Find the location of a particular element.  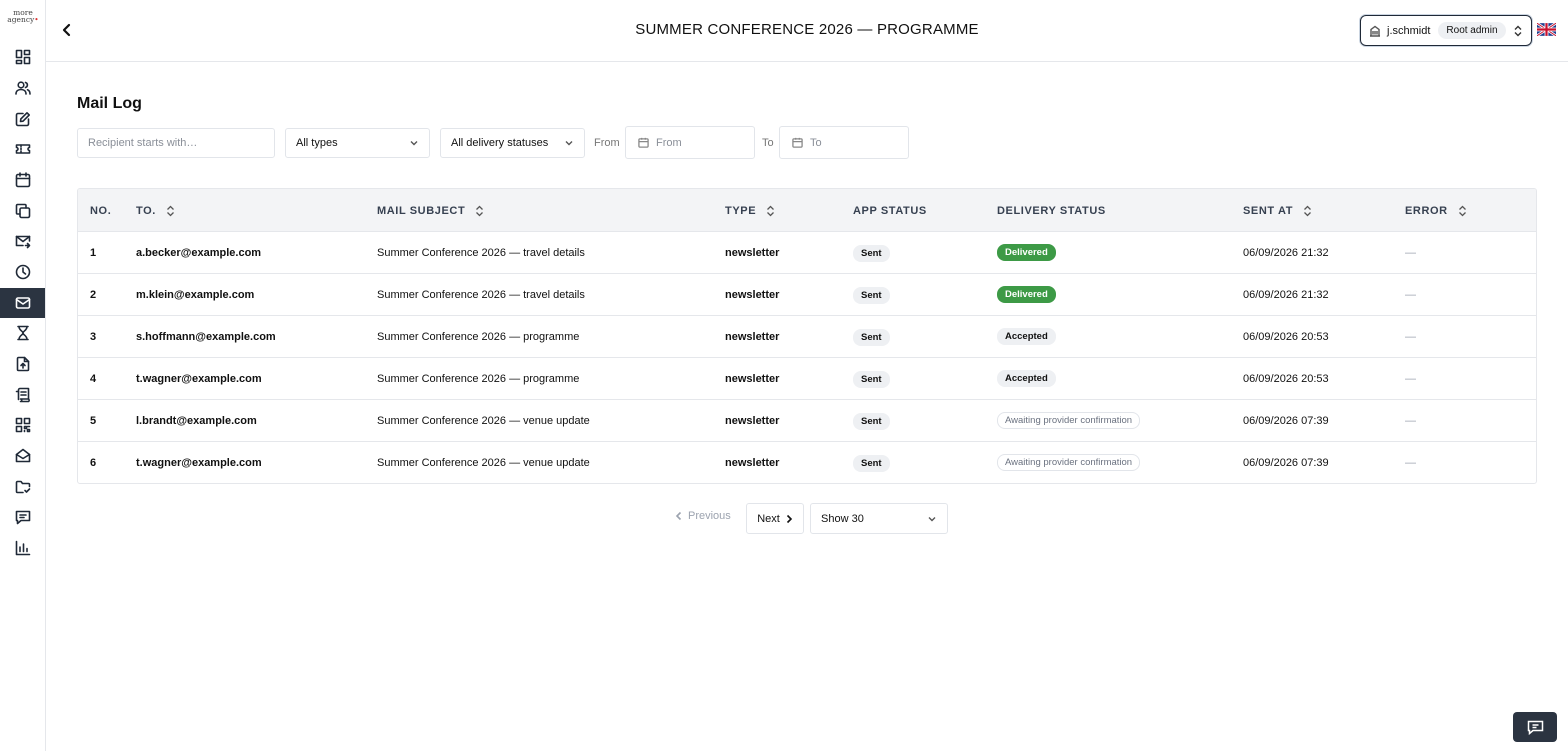

logo-line-2: agency is located at coordinates (21, 19).